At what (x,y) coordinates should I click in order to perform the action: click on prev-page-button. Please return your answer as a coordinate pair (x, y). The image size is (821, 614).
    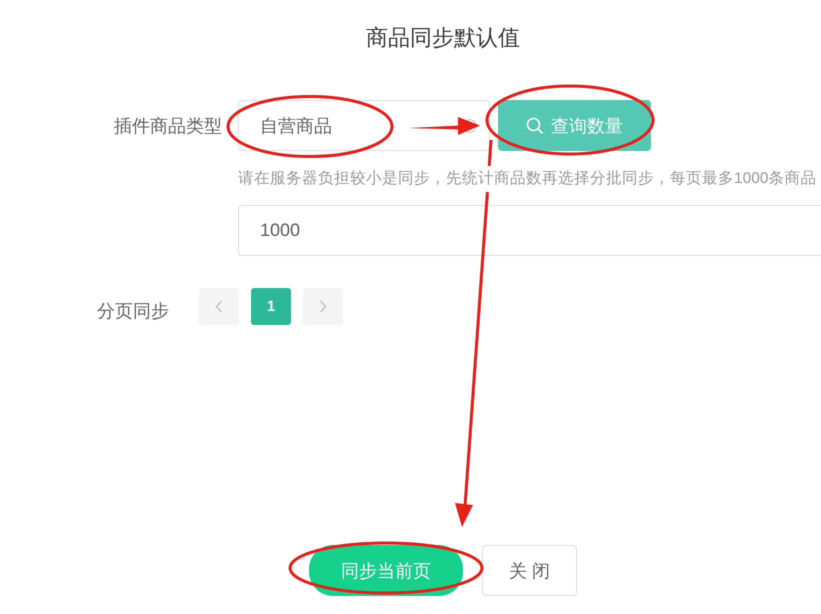
    Looking at the image, I should click on (219, 306).